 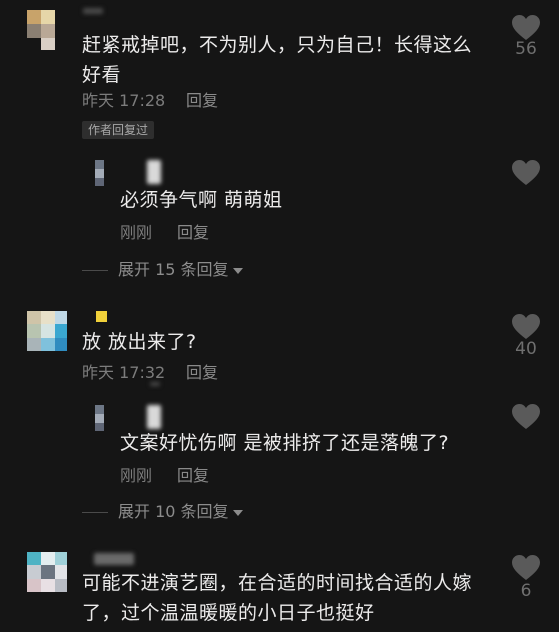 I want to click on expand-replies-button: 展开 15 条回复, so click(x=180, y=270).